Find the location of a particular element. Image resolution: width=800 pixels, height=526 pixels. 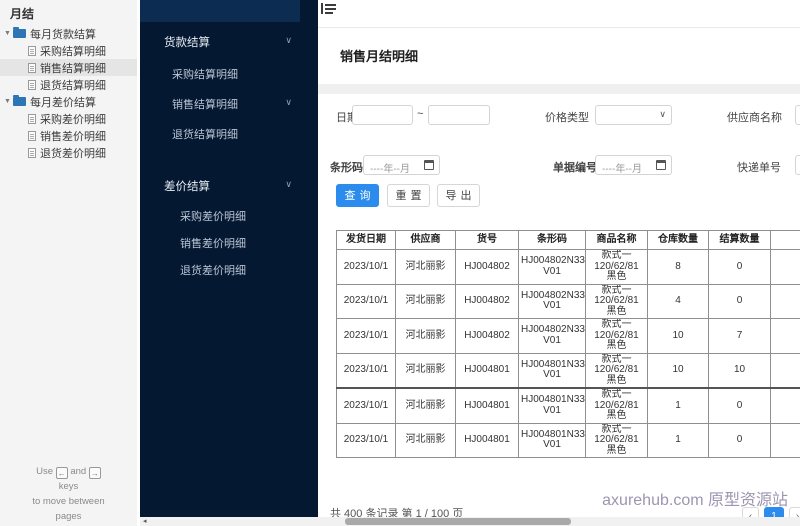

month-placeholder: ----年--月 is located at coordinates (390, 169).